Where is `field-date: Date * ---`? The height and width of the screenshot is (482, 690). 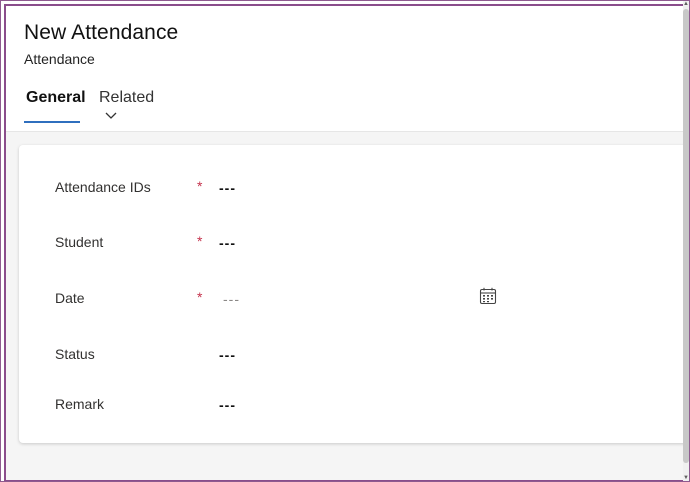 field-date: Date * --- is located at coordinates (349, 302).